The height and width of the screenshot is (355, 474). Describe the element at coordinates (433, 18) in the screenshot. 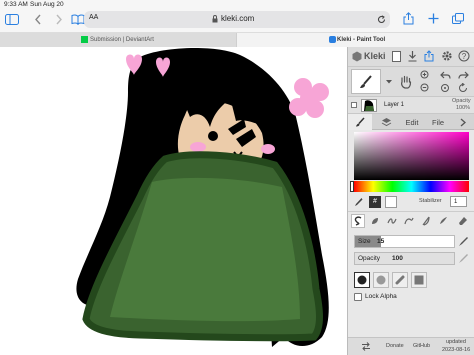

I see `new-tab-plus-icon` at that location.